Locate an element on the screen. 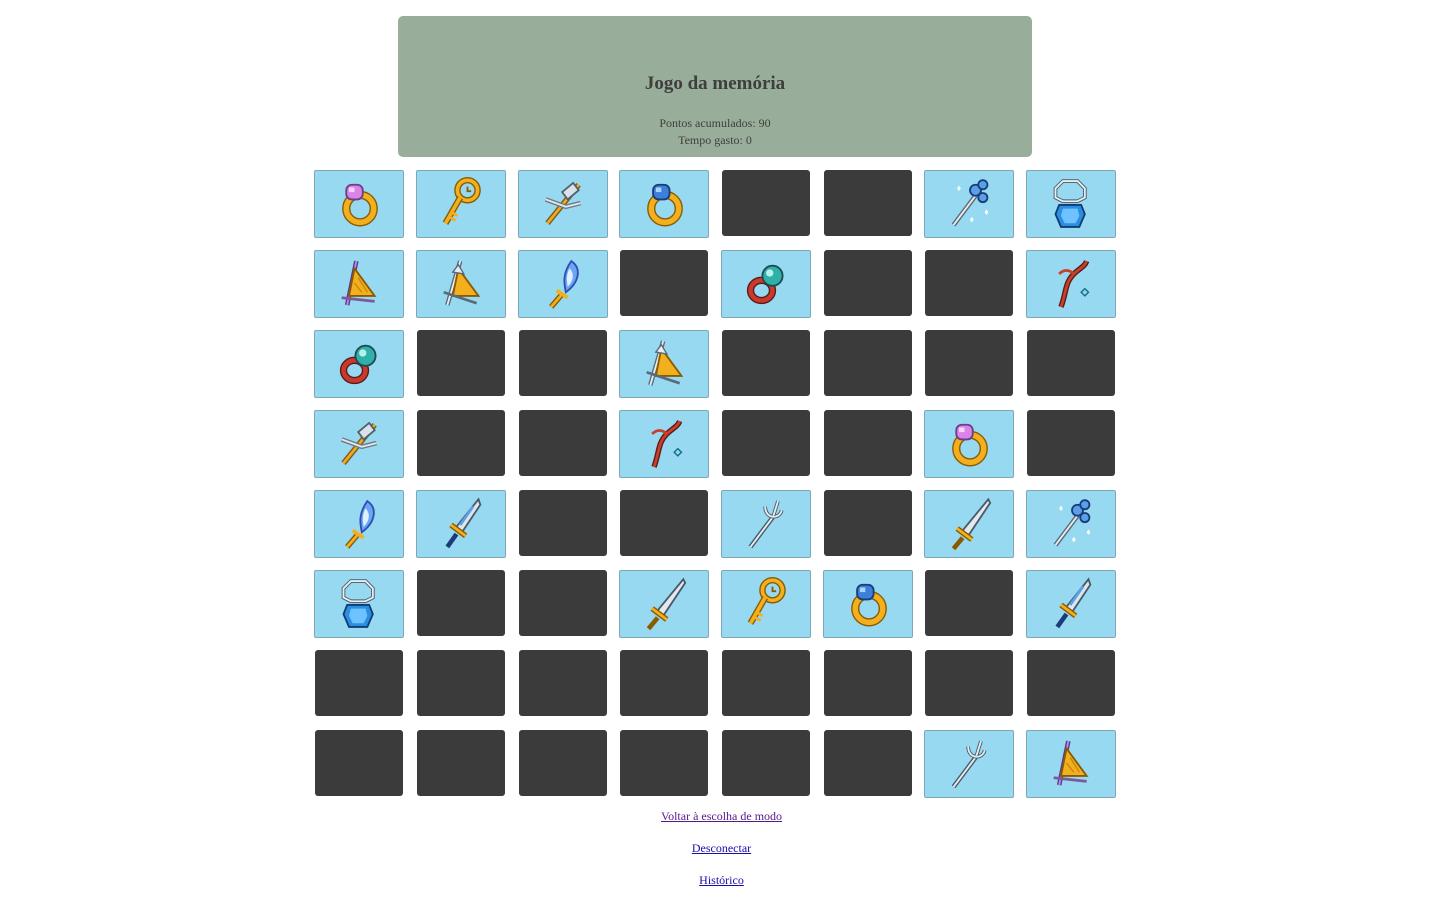 The height and width of the screenshot is (904, 1443). page-title: Jogo da memória is located at coordinates (715, 83).